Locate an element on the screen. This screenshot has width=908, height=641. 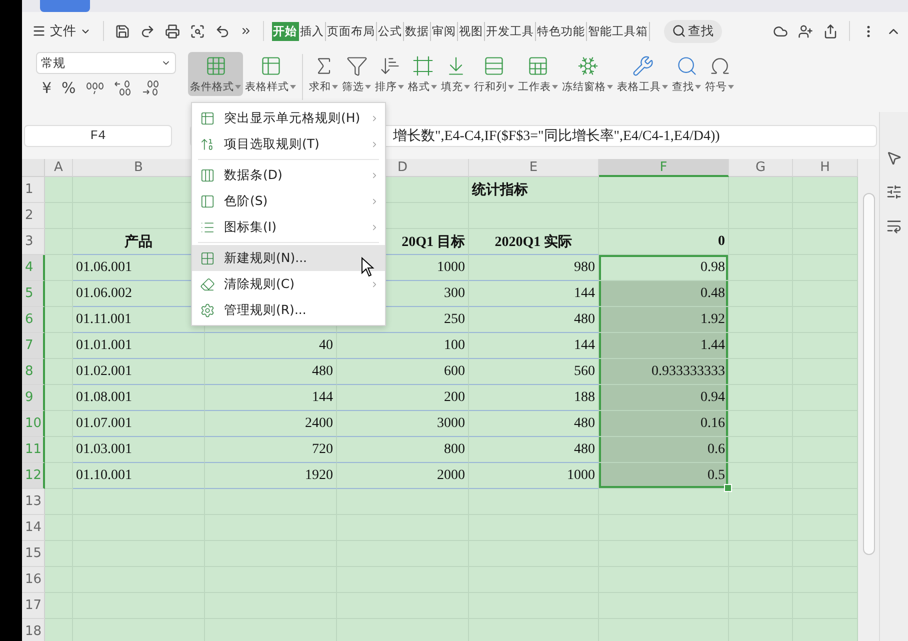
ribbon-tab: 开发工具 is located at coordinates (510, 31).